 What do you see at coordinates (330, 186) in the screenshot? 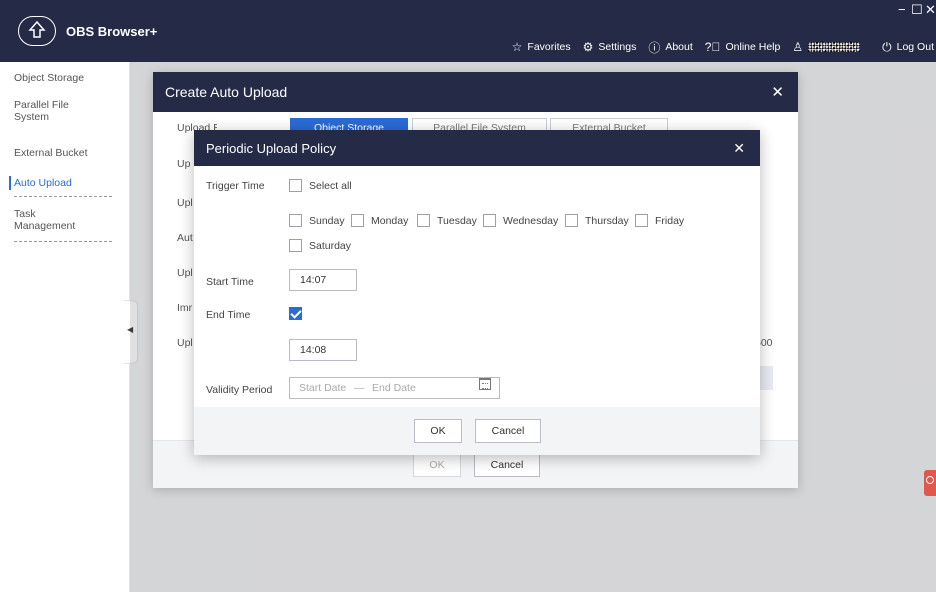
I see `select-all-label: Select all` at bounding box center [330, 186].